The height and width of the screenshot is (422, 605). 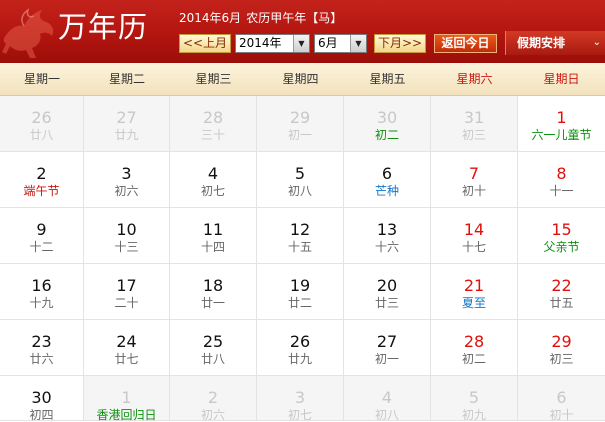 What do you see at coordinates (127, 348) in the screenshot?
I see `day-cell: 24 廿七` at bounding box center [127, 348].